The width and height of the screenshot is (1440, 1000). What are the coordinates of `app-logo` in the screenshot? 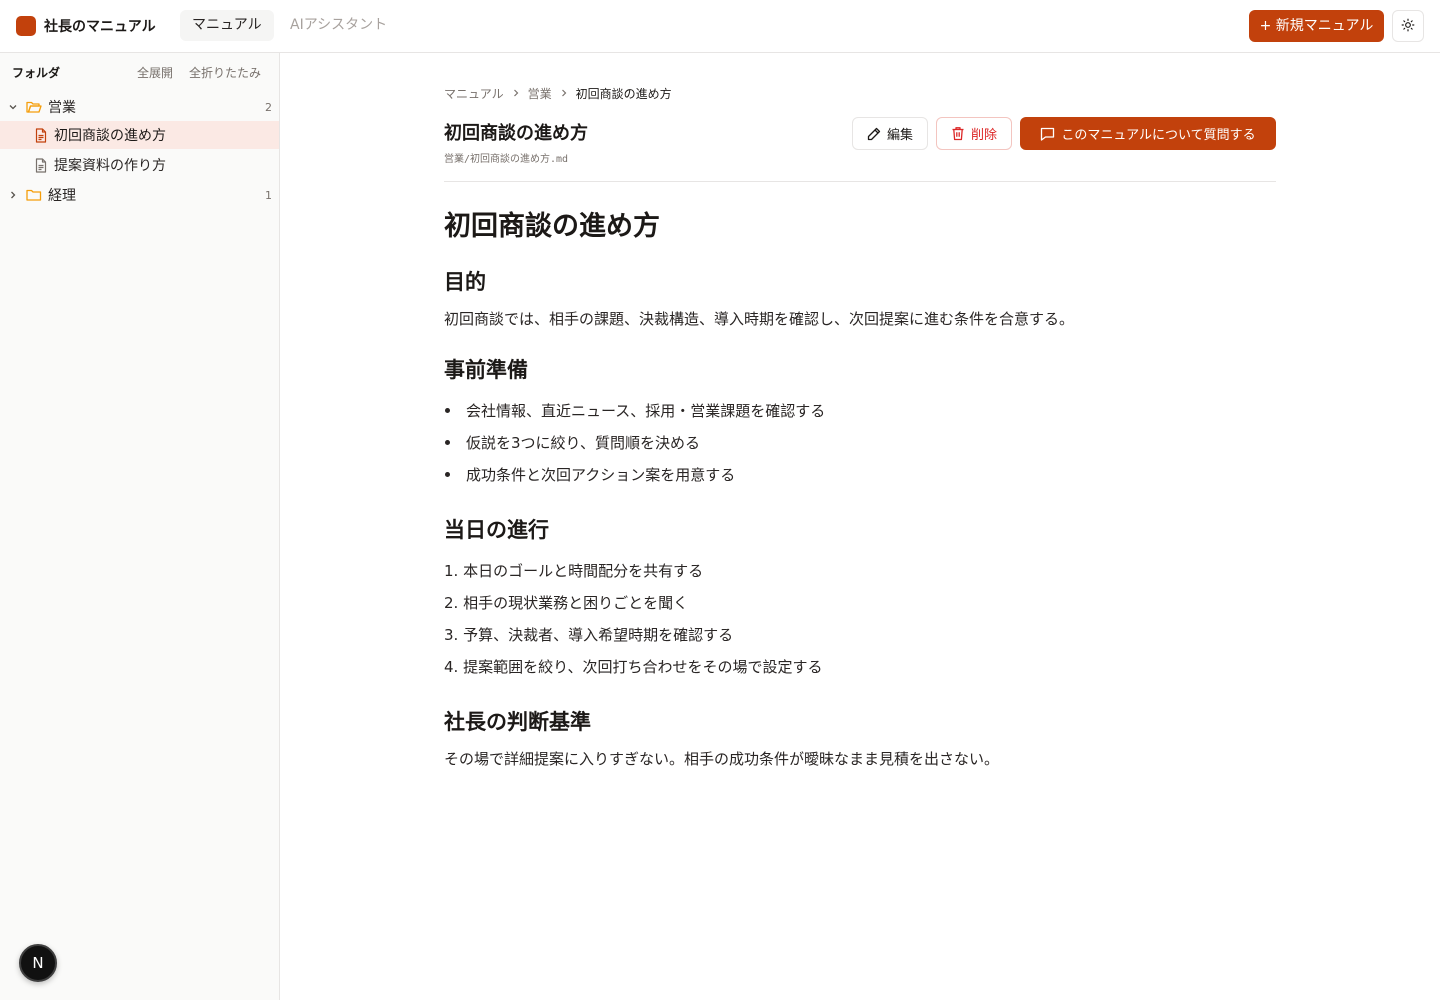 It's located at (26, 26).